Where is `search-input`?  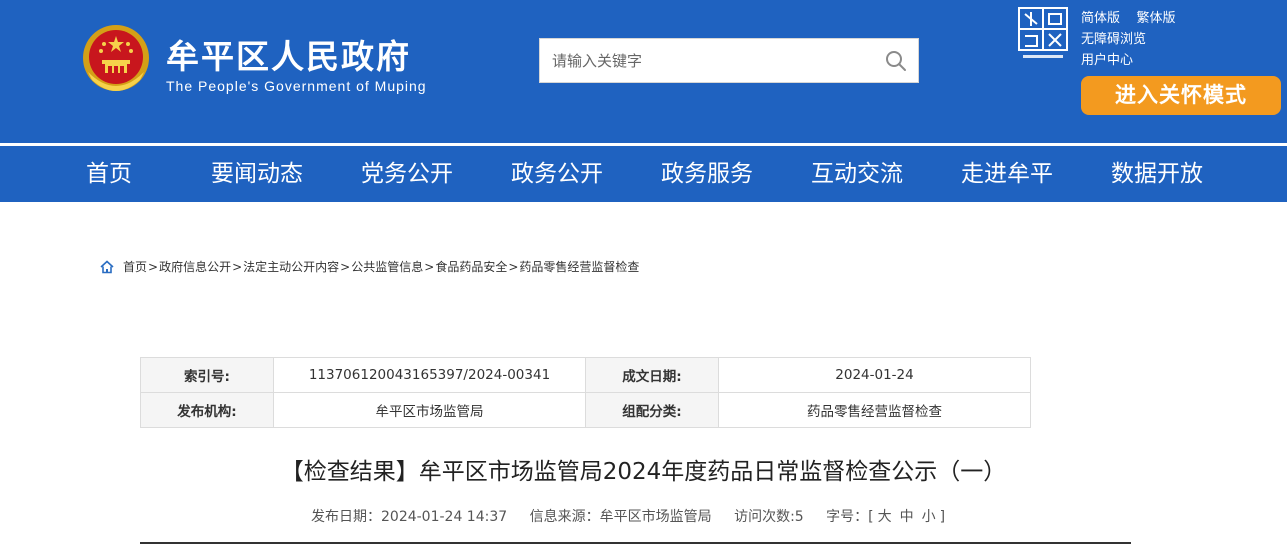 search-input is located at coordinates (705, 60).